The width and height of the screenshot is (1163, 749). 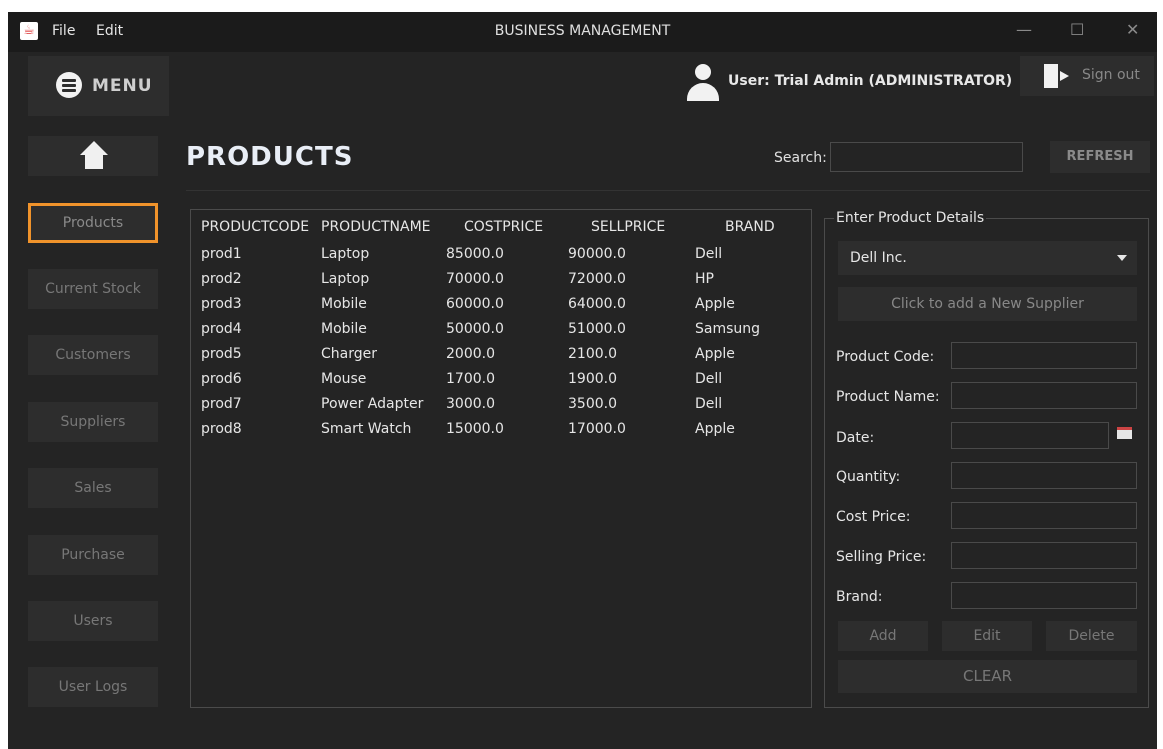 I want to click on cell-productcode: prod7, so click(x=221, y=404).